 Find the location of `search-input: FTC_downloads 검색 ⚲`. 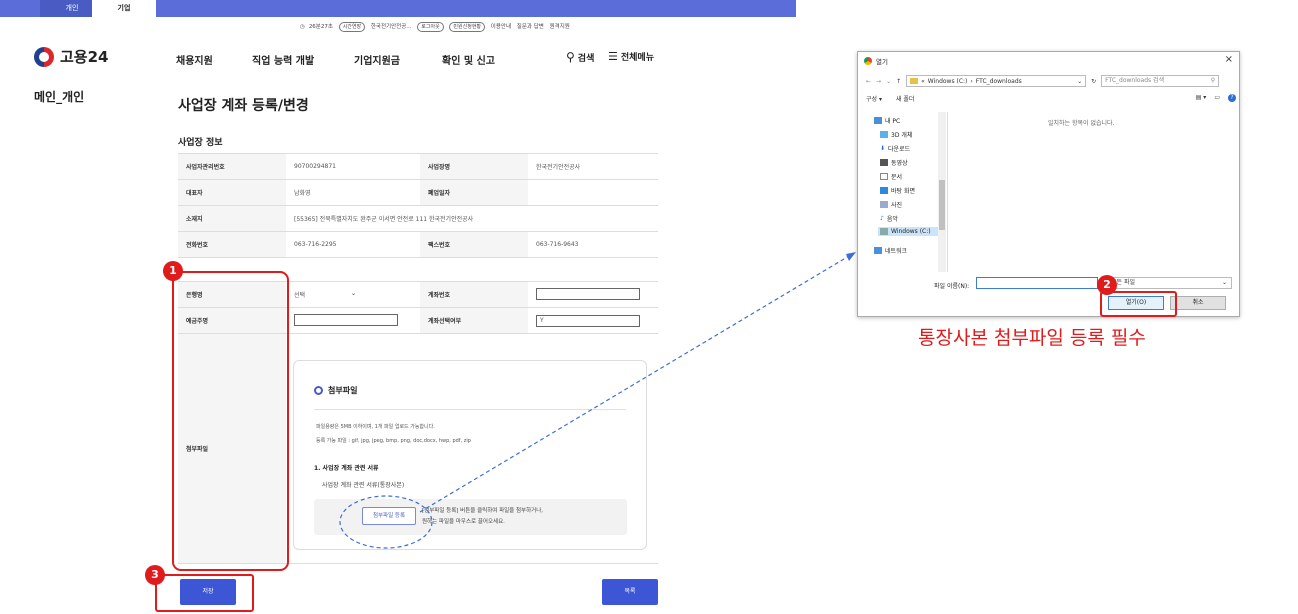

search-input: FTC_downloads 검색 ⚲ is located at coordinates (1160, 81).